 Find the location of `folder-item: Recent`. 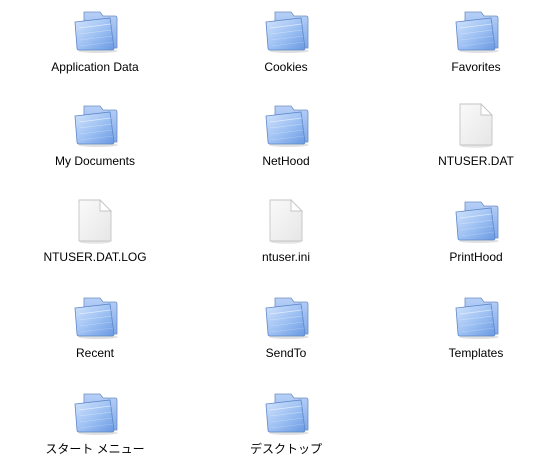

folder-item: Recent is located at coordinates (95, 334).